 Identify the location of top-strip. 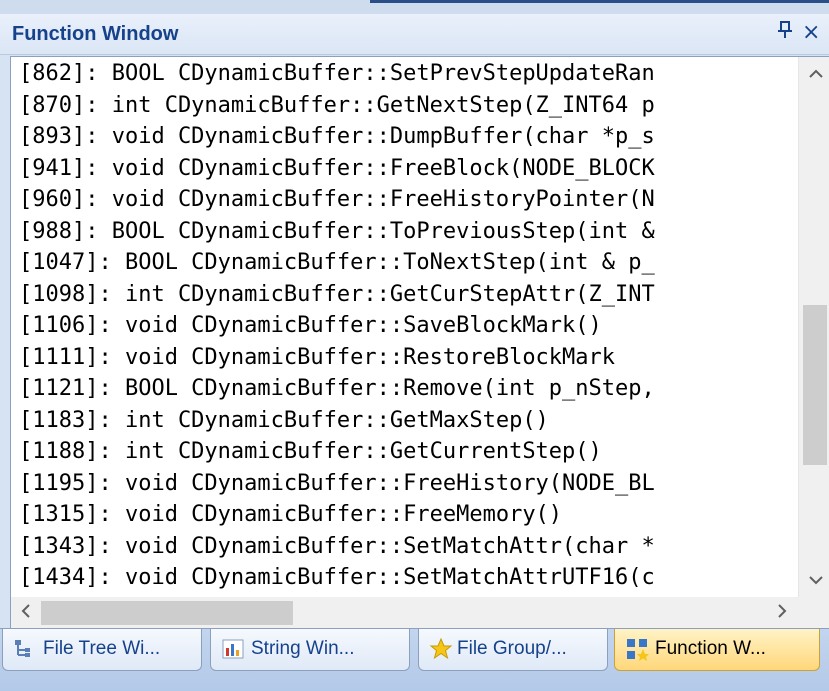
(414, 7).